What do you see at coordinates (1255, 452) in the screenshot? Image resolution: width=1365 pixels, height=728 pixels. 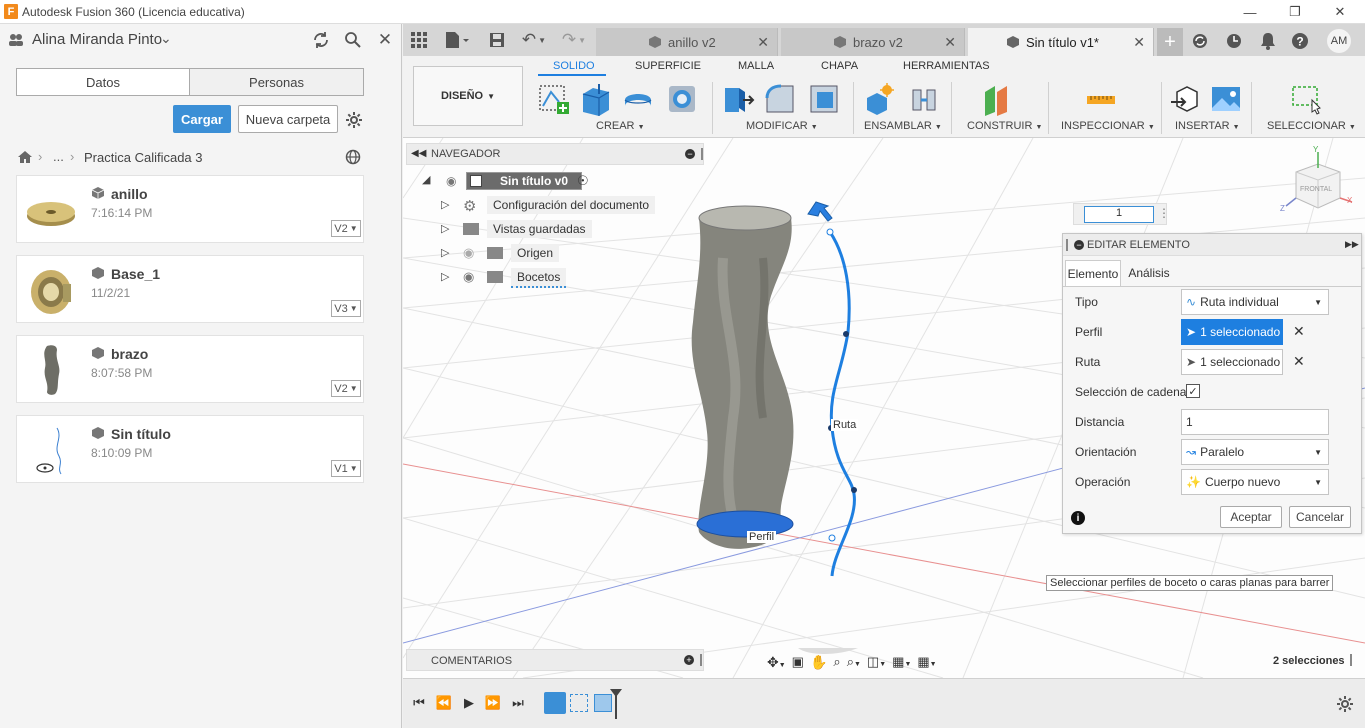 I see `orientation-select: ↝ Paralelo ▼` at bounding box center [1255, 452].